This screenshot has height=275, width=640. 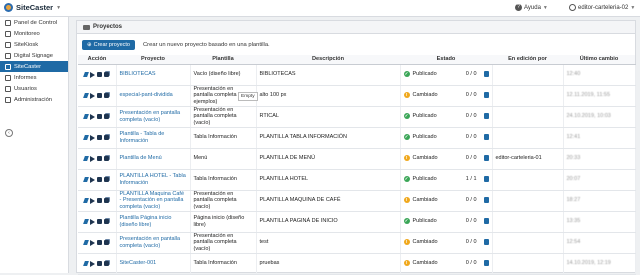 I want to click on sidebar-item-6: Usuarios, so click(x=34, y=88).